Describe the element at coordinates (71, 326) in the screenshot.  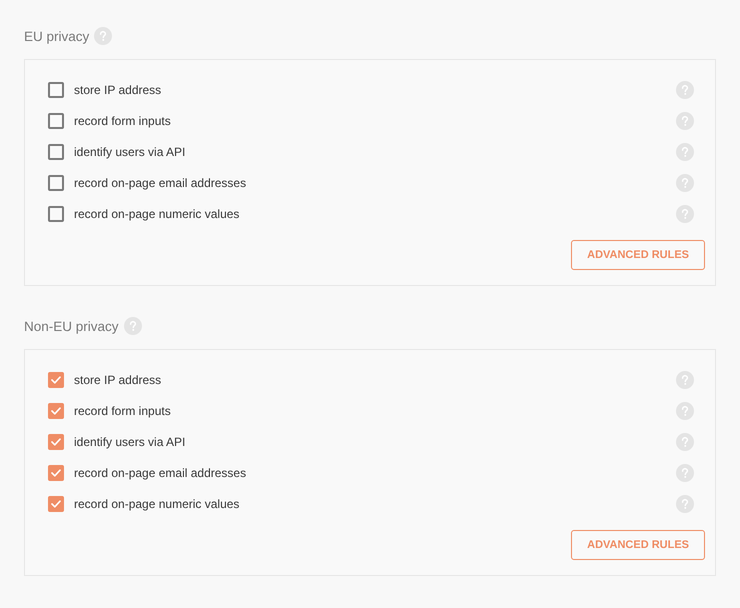
I see `section-title: Non-EU privacy` at that location.